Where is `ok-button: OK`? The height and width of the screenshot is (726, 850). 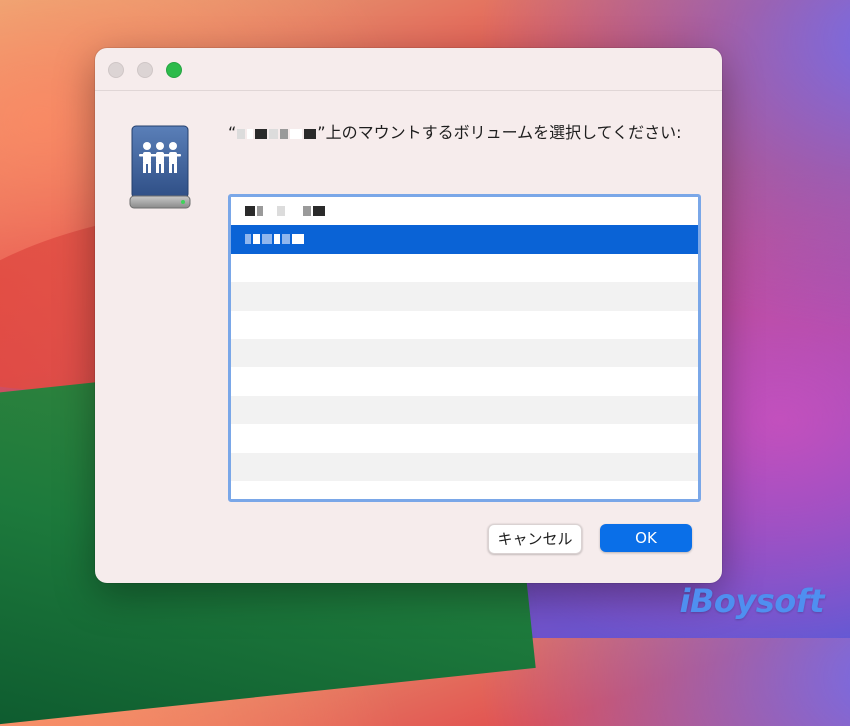 ok-button: OK is located at coordinates (646, 538).